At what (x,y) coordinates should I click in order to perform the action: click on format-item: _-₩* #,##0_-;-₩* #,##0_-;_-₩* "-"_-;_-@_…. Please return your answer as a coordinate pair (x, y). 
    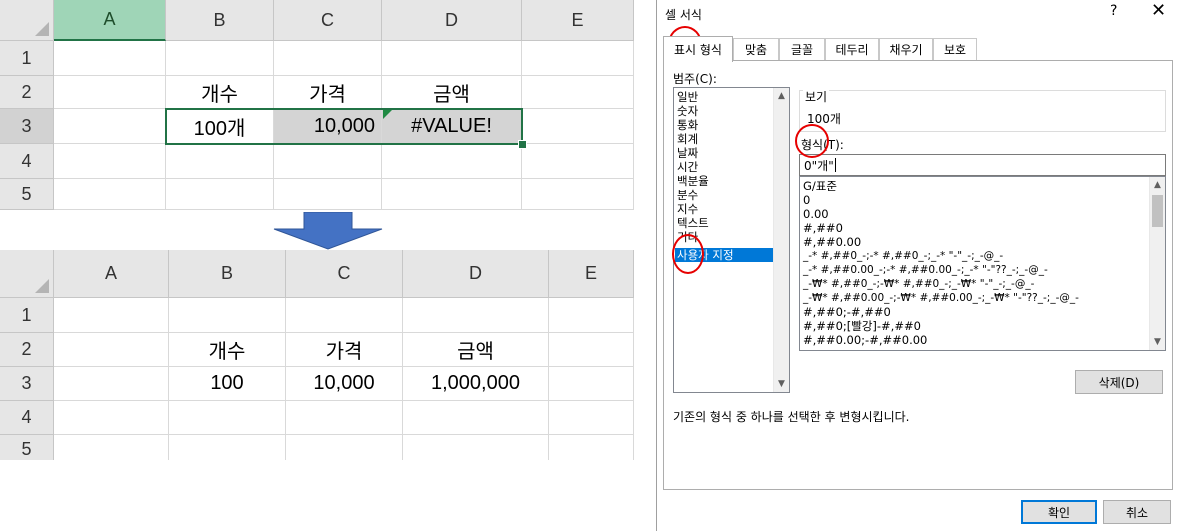
    Looking at the image, I should click on (918, 284).